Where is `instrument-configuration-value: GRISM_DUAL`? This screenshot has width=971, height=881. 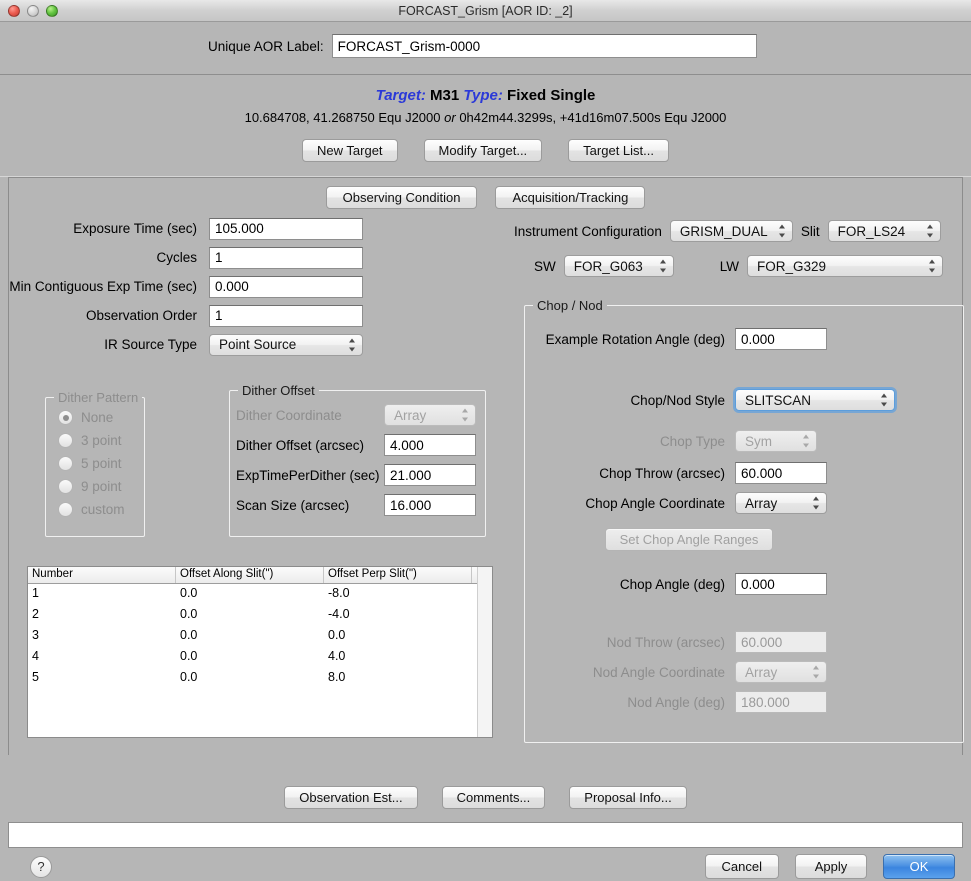
instrument-configuration-value: GRISM_DUAL is located at coordinates (723, 231).